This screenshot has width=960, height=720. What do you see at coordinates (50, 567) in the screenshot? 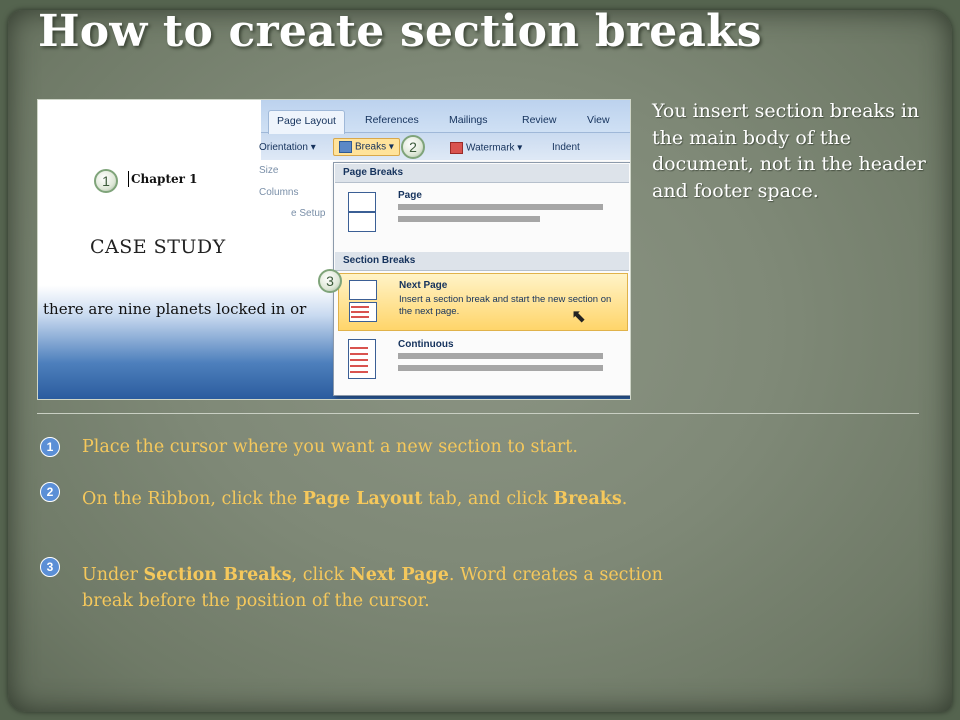
I see `step-3-number-icon: 3` at bounding box center [50, 567].